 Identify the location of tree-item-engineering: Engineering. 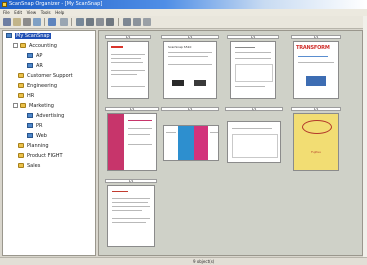
(37, 86).